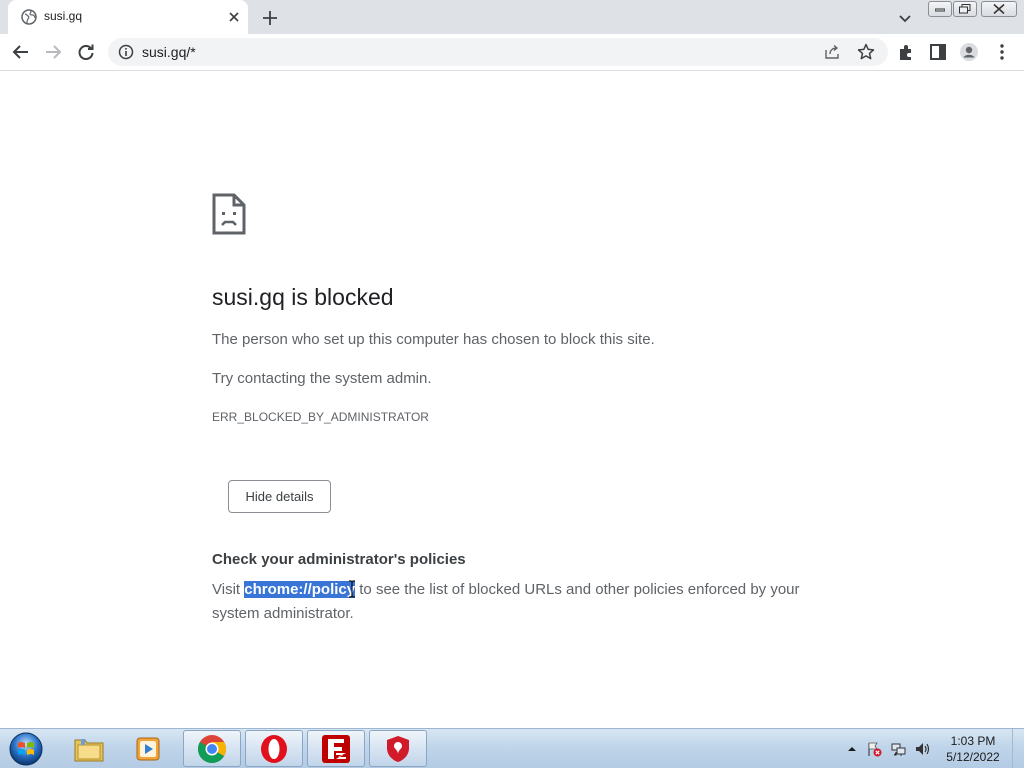 This screenshot has width=1024, height=768. What do you see at coordinates (832, 52) in the screenshot?
I see `share-icon` at bounding box center [832, 52].